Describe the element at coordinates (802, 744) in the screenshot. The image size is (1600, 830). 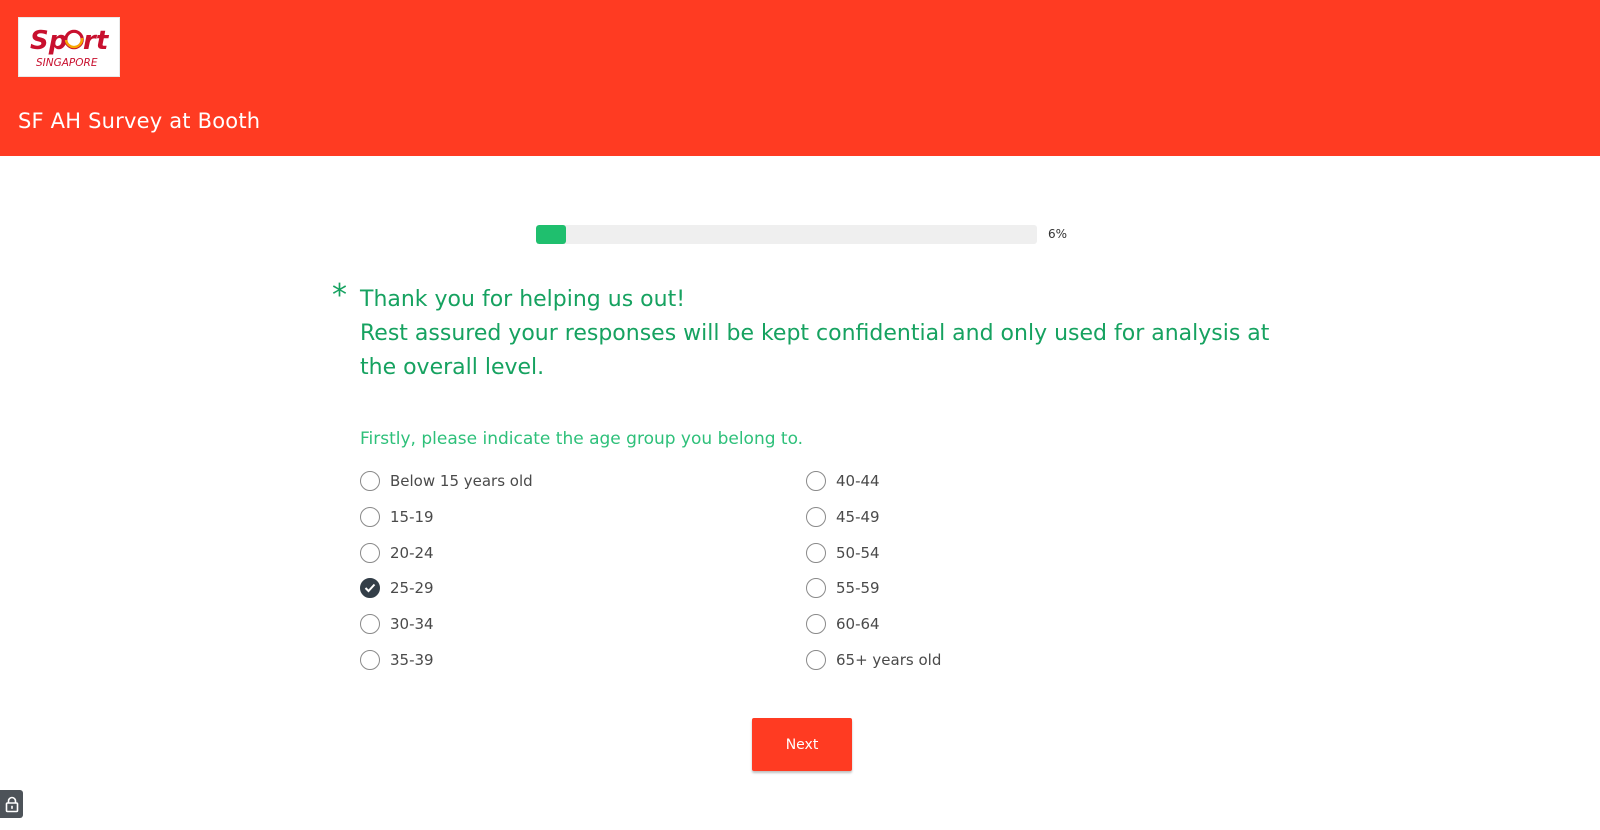
I see `next-button: Next` at that location.